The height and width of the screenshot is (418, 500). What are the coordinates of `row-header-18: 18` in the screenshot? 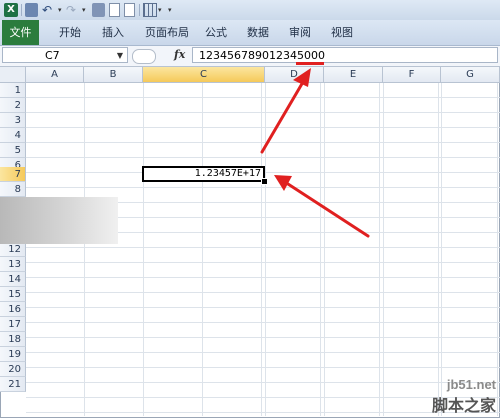 It's located at (13, 339).